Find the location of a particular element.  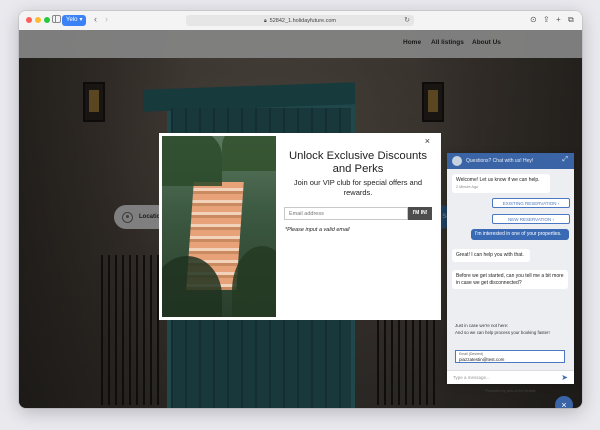

back-icon: ‹ is located at coordinates (95, 19).